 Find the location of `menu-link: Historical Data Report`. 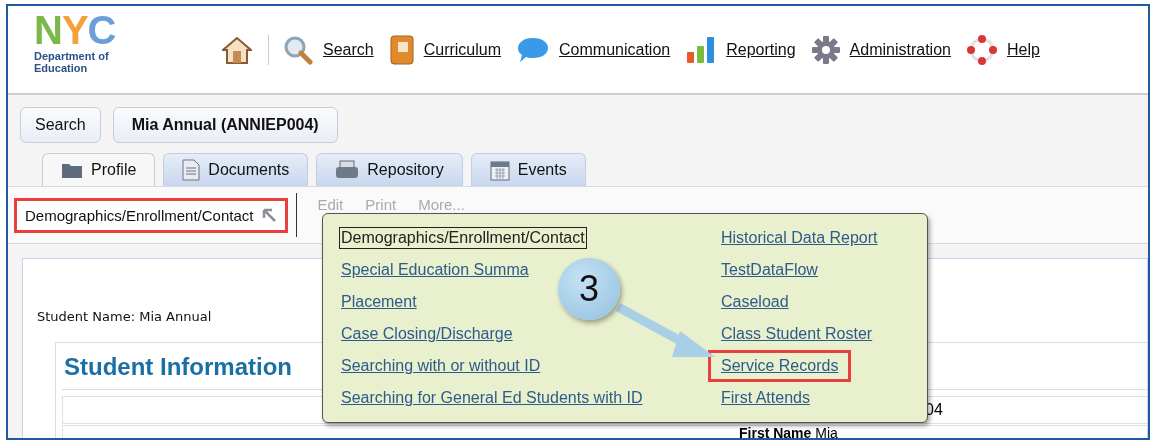

menu-link: Historical Data Report is located at coordinates (799, 238).